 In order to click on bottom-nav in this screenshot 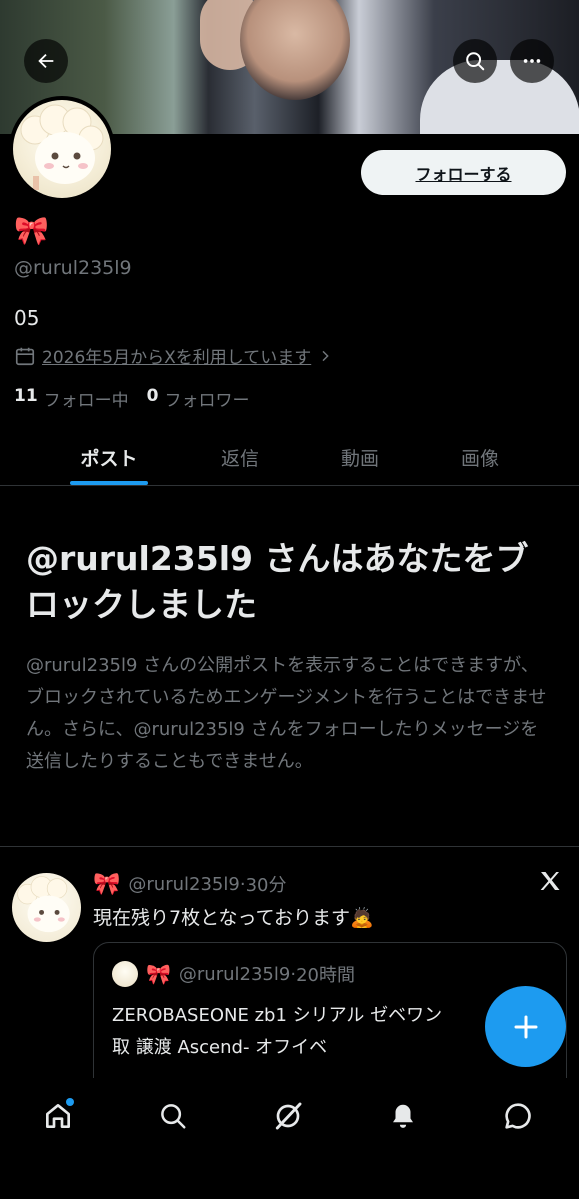, I will do `click(289, 1138)`.